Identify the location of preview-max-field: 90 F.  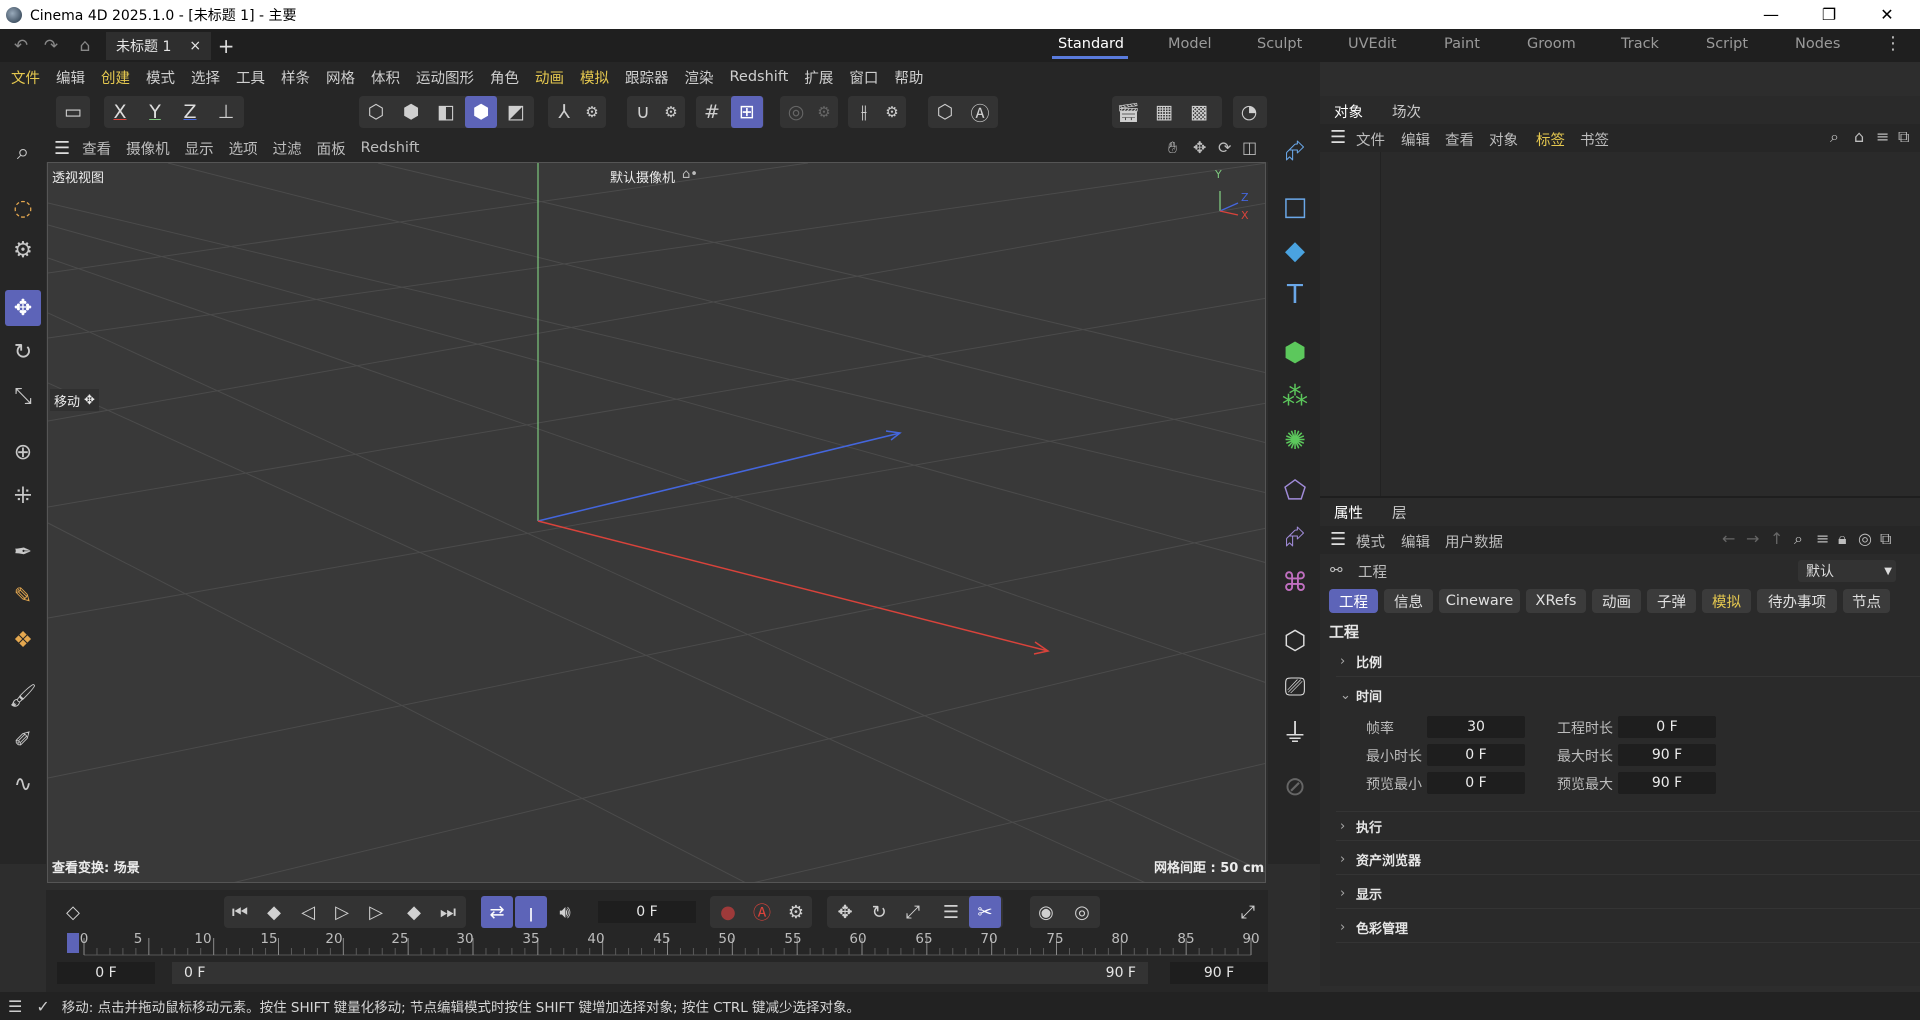
(1667, 783).